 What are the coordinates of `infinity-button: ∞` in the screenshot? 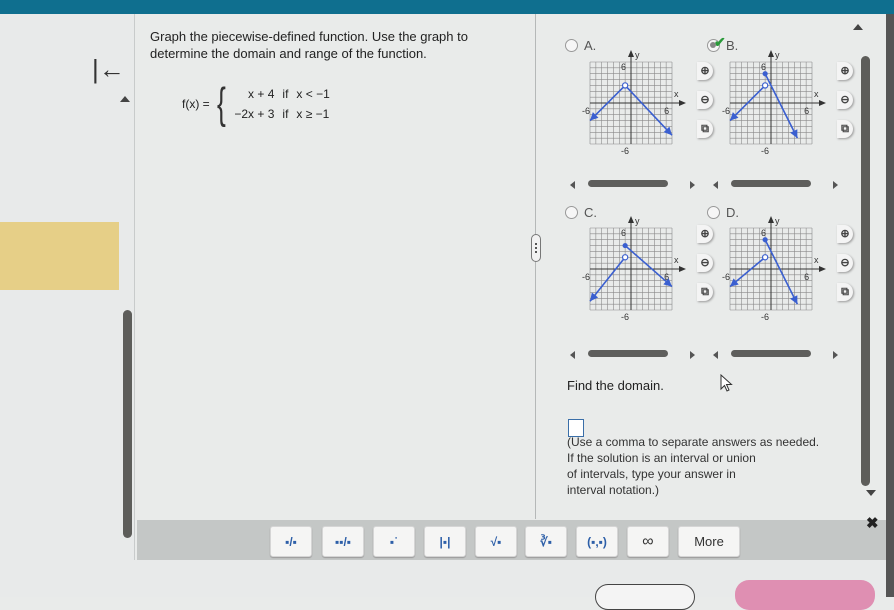 It's located at (648, 541).